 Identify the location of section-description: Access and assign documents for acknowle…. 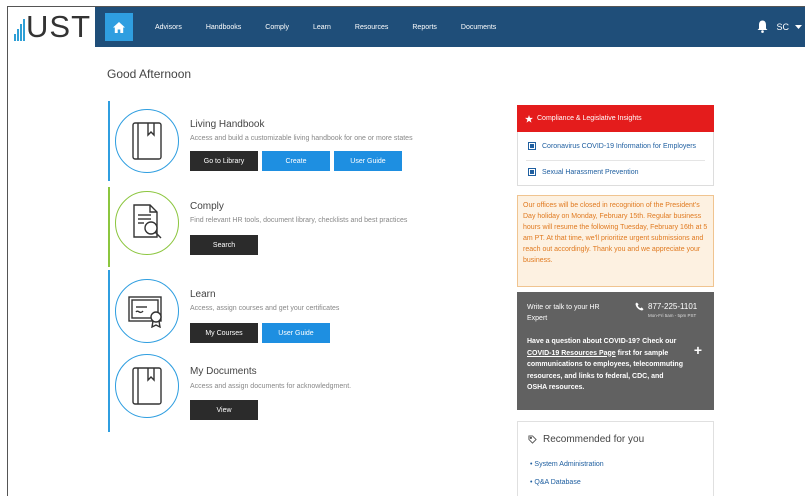
(271, 386).